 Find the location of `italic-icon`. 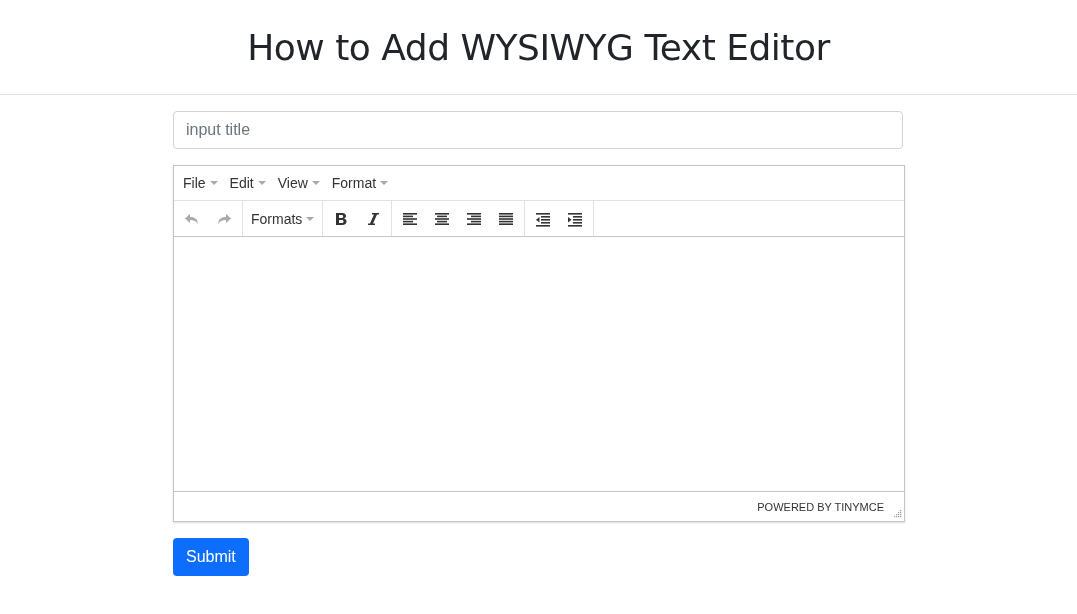

italic-icon is located at coordinates (373, 218).